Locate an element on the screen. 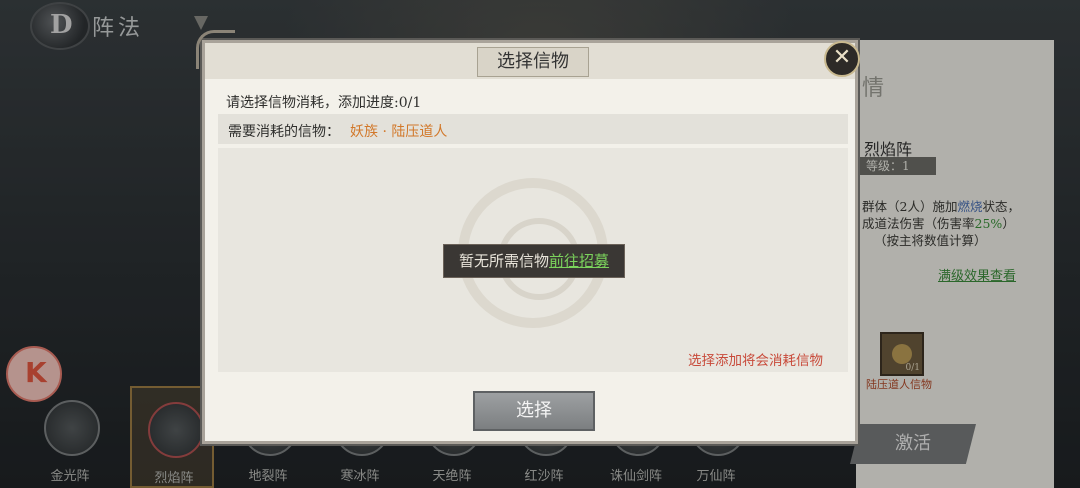 This screenshot has width=1080, height=488. close-button: ✕ is located at coordinates (842, 59).